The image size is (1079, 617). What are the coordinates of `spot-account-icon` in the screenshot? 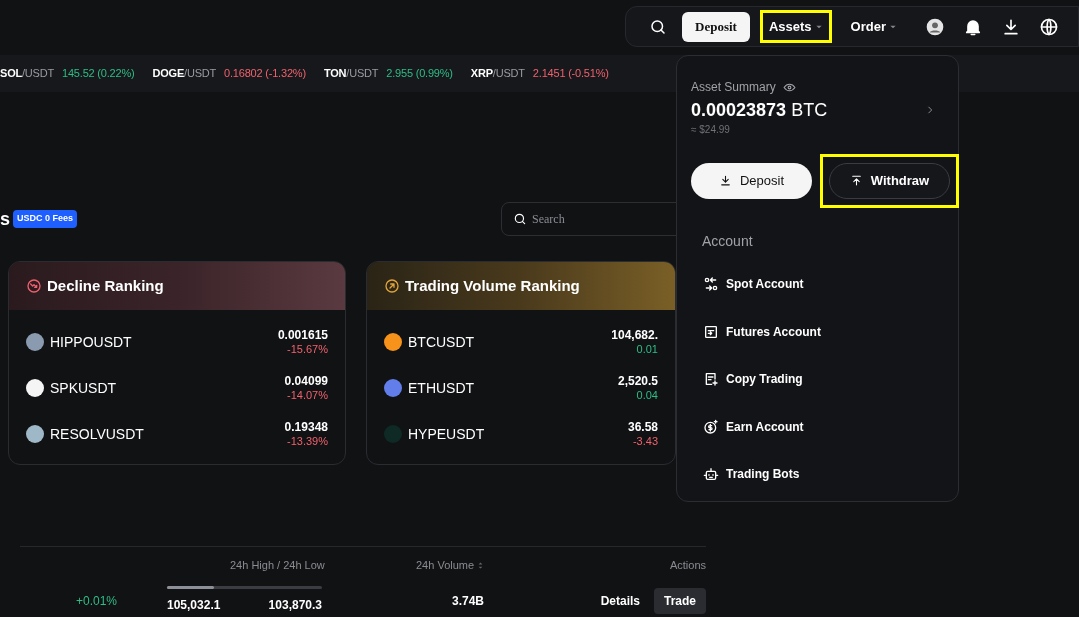 It's located at (711, 284).